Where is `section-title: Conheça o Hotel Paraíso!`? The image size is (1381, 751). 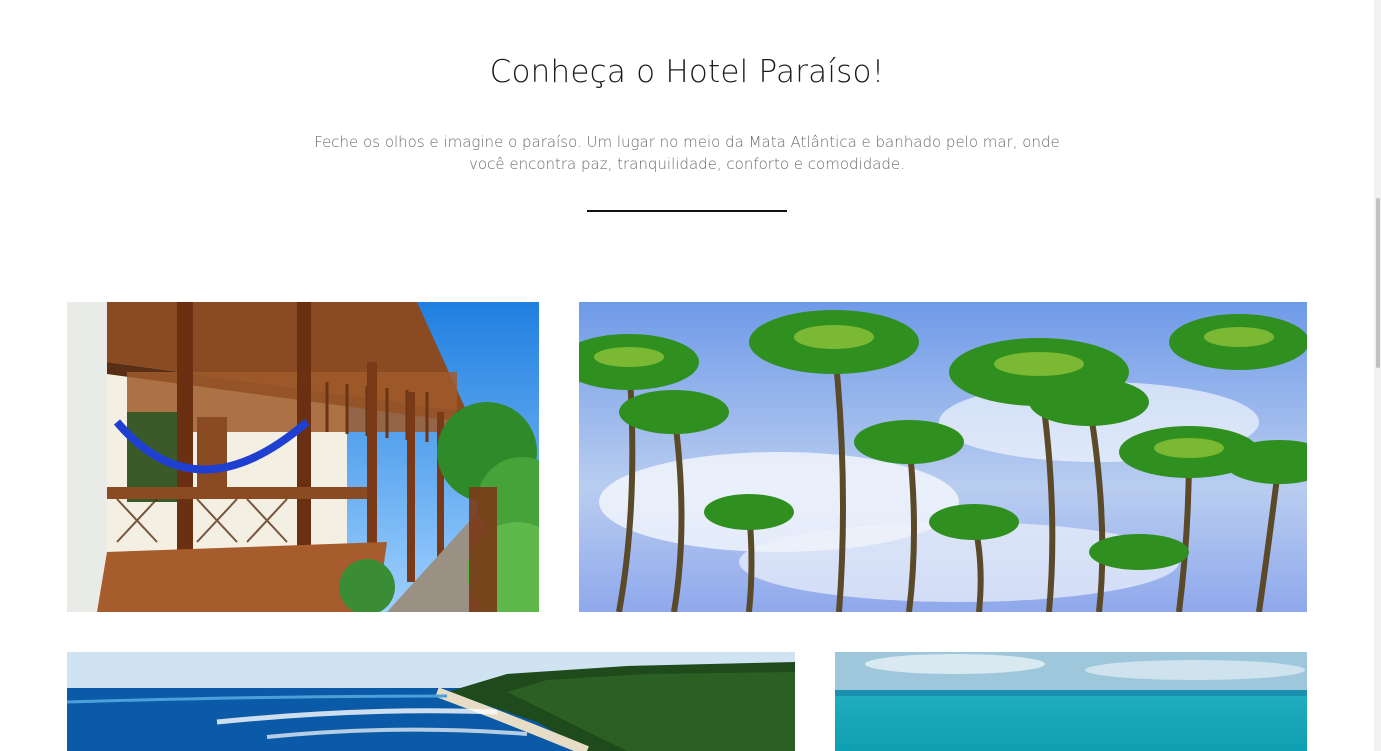
section-title: Conheça o Hotel Paraíso! is located at coordinates (687, 72).